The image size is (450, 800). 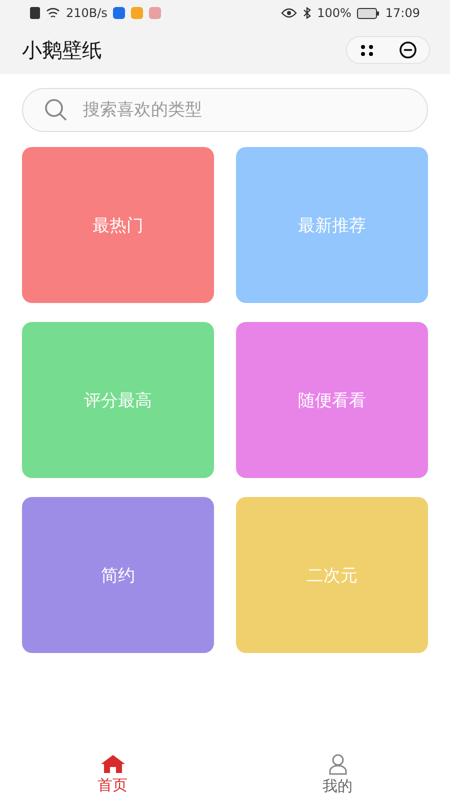 What do you see at coordinates (113, 764) in the screenshot?
I see `home-icon` at bounding box center [113, 764].